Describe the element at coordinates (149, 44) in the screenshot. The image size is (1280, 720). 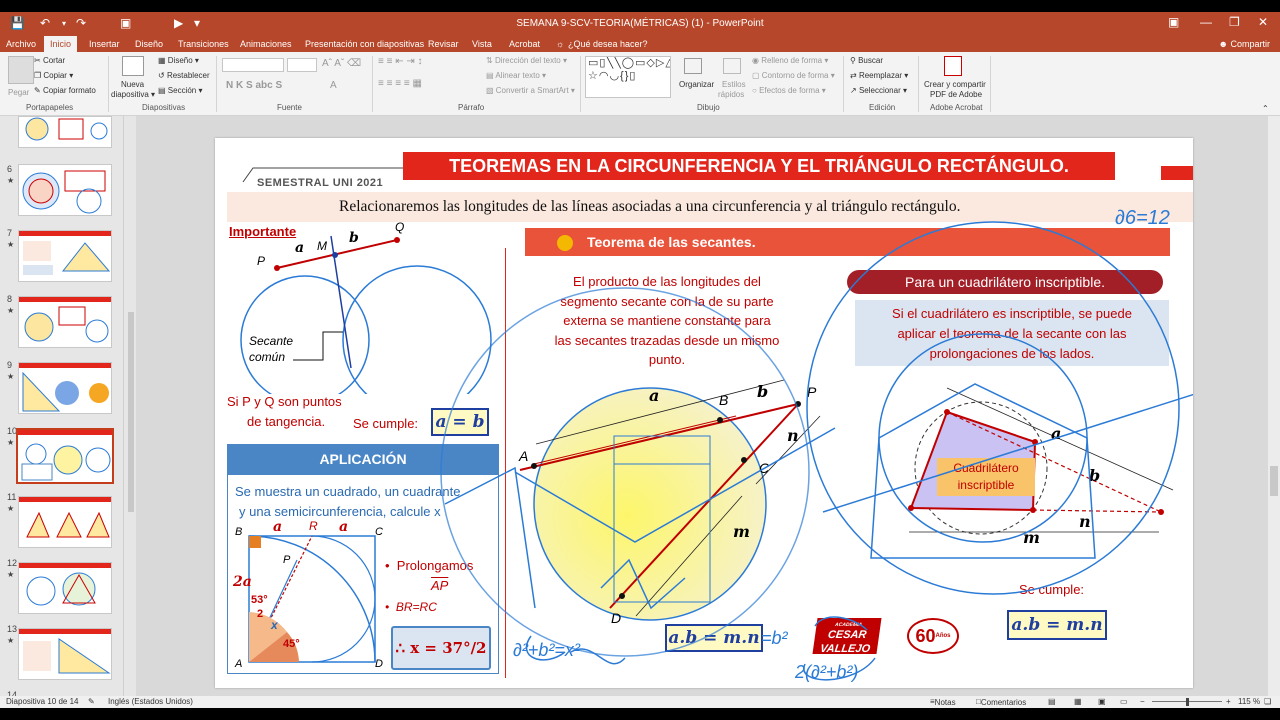
I see `tab-diseno: Diseño` at that location.